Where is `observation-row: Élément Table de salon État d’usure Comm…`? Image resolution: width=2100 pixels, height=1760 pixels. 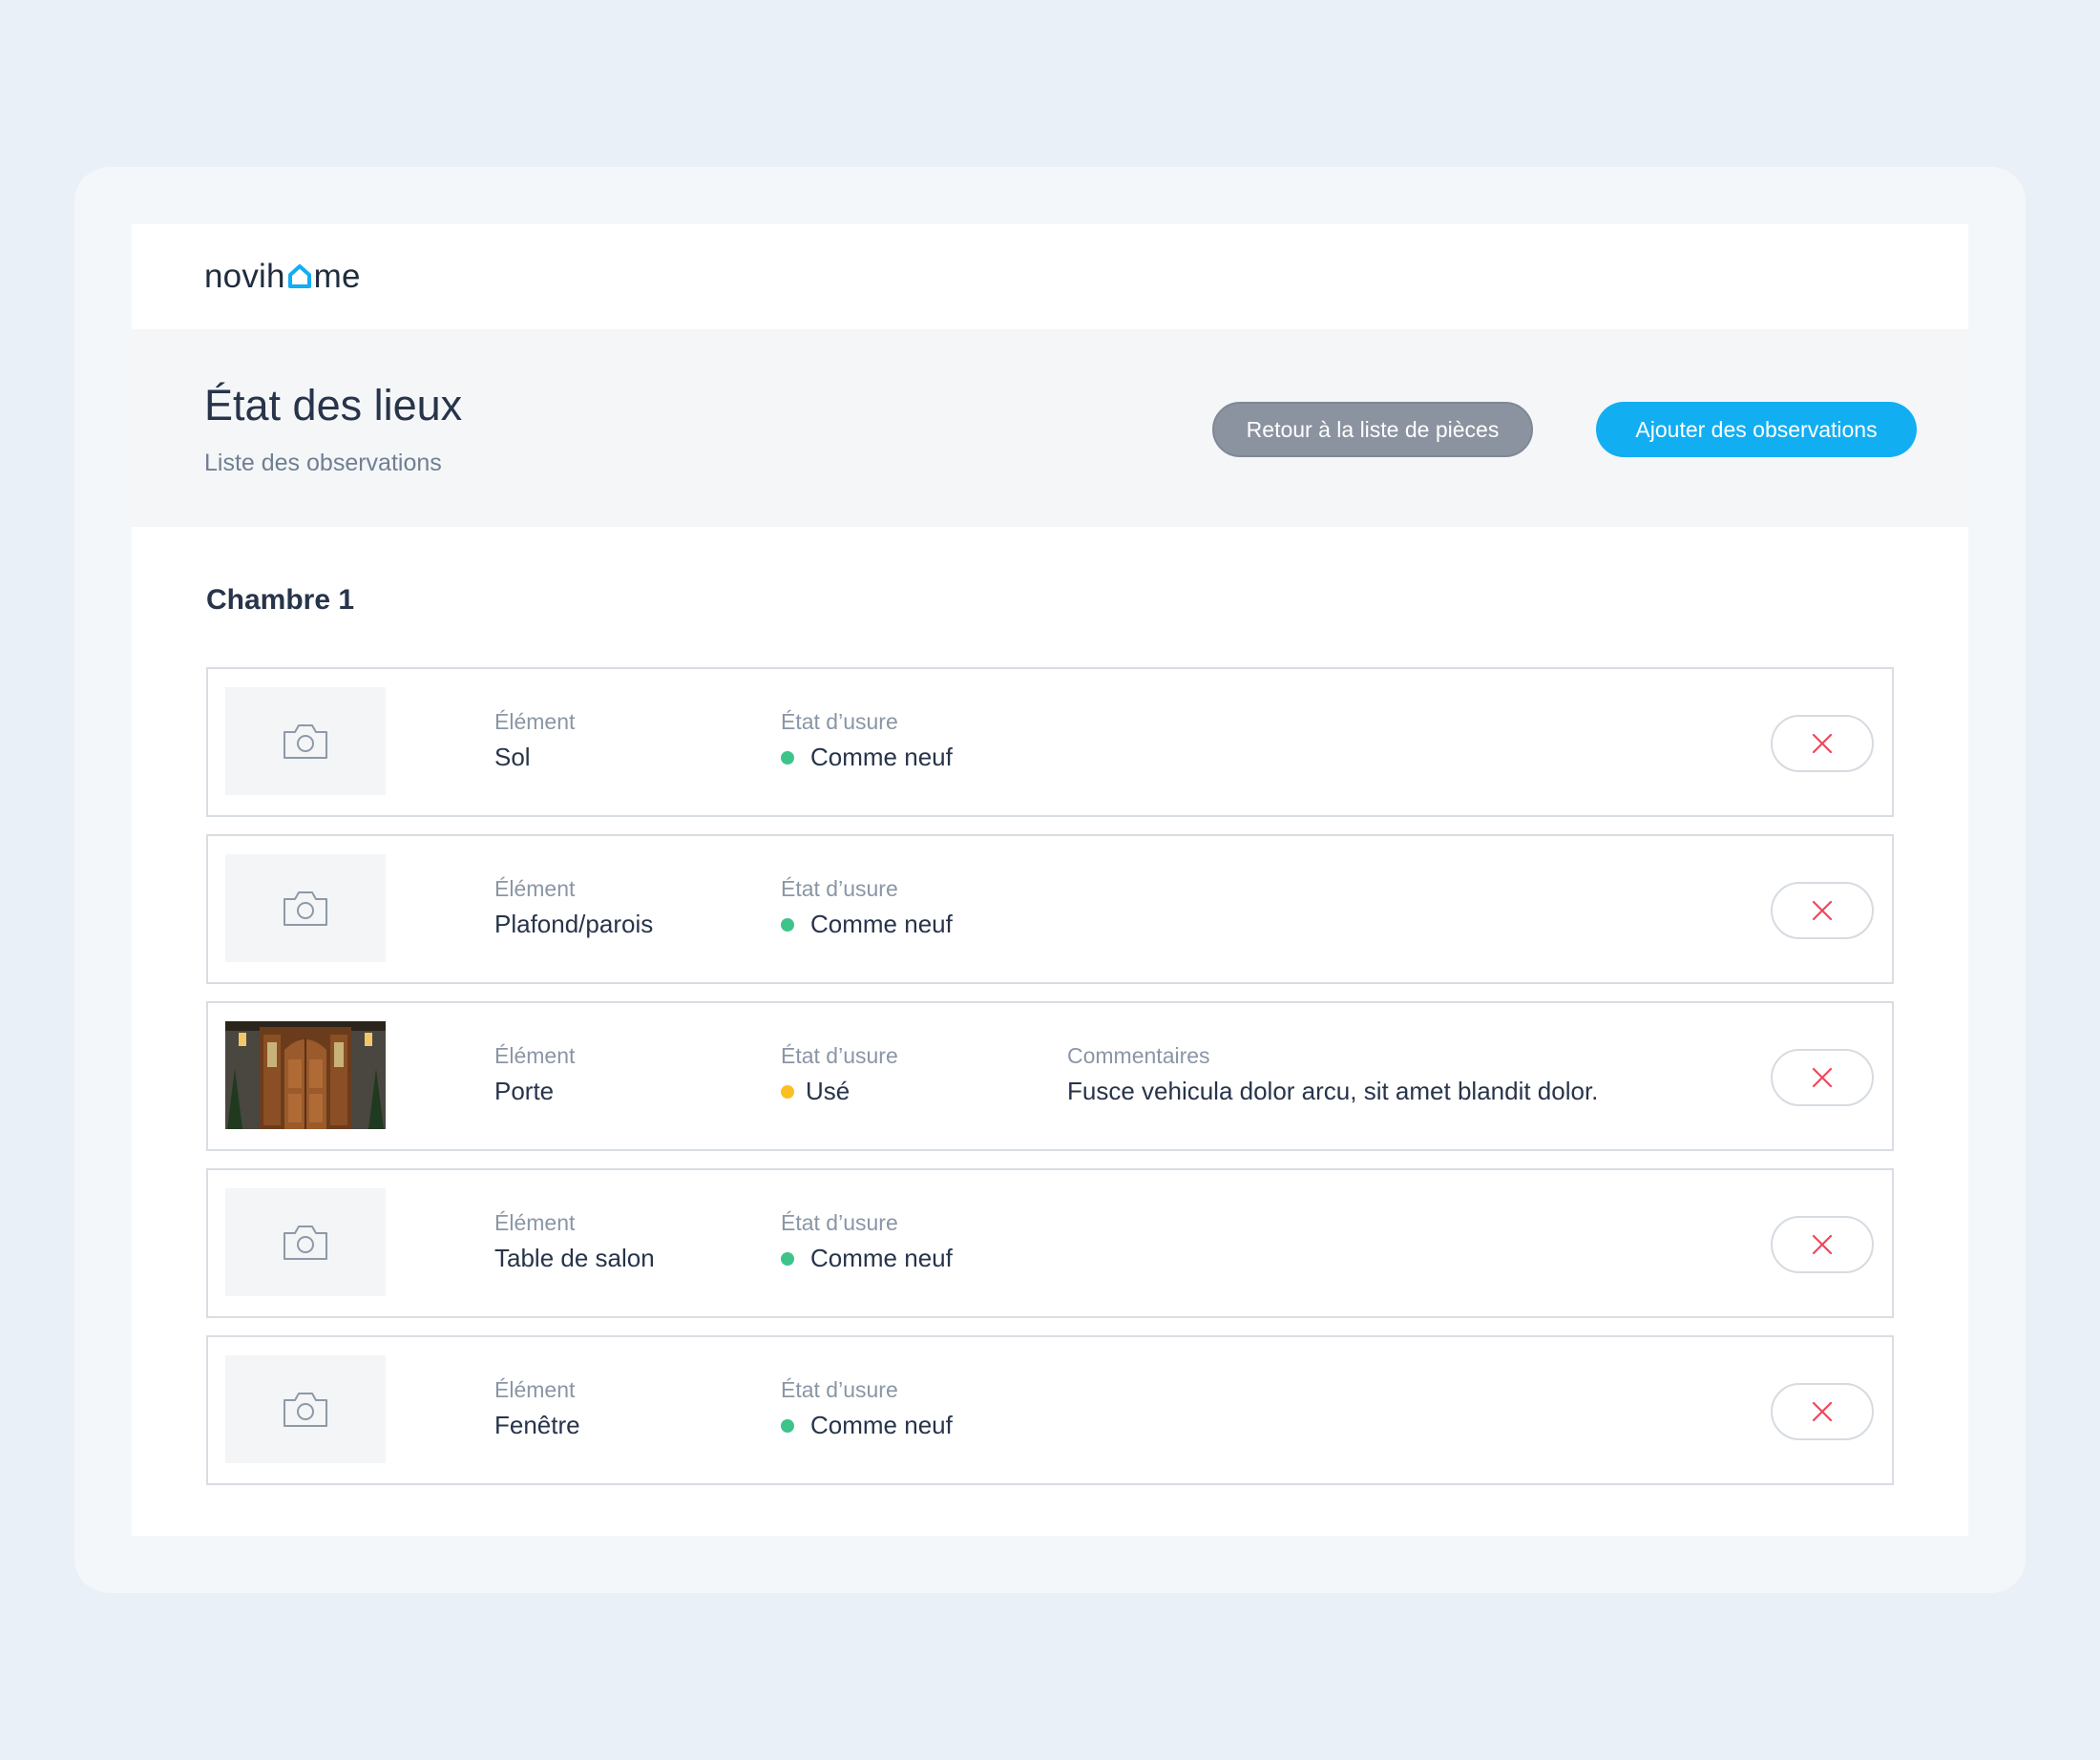 observation-row: Élément Table de salon État d’usure Comm… is located at coordinates (1050, 1243).